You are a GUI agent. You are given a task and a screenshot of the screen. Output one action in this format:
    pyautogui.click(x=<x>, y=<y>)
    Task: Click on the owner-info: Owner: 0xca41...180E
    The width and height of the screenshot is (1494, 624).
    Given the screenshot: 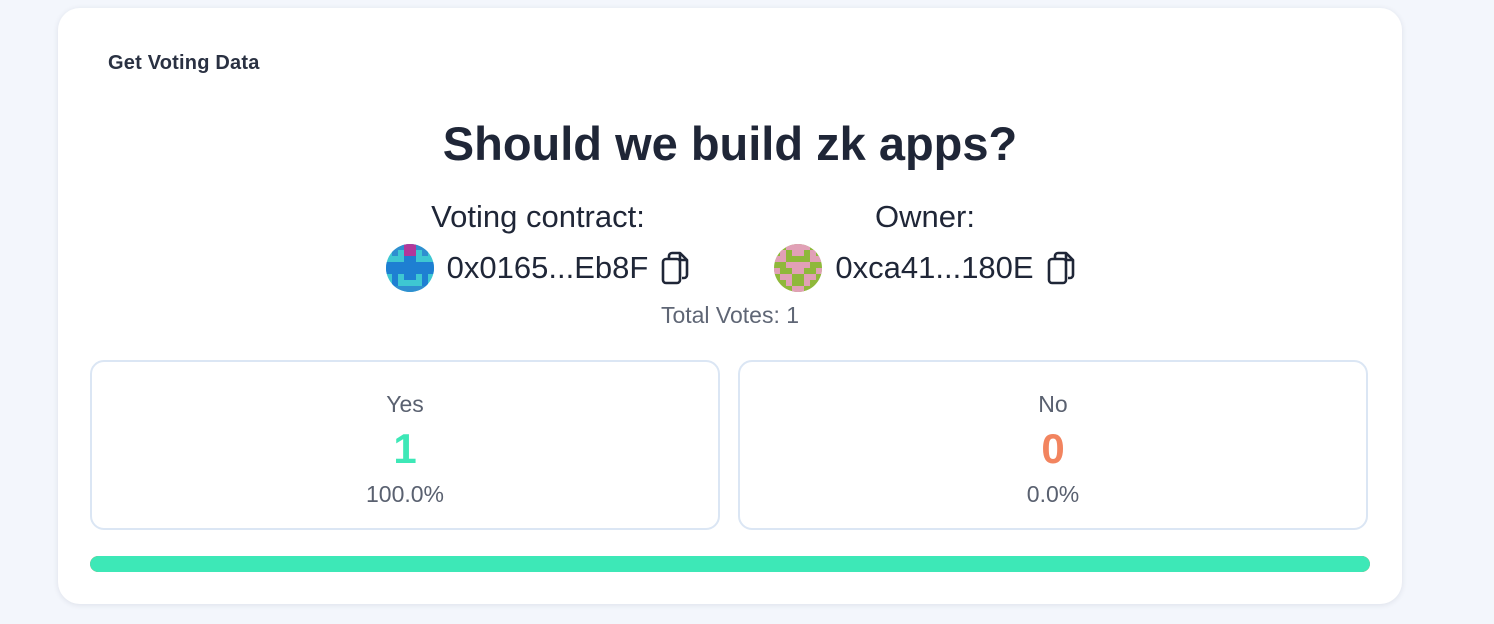 What is the action you would take?
    pyautogui.click(x=925, y=245)
    